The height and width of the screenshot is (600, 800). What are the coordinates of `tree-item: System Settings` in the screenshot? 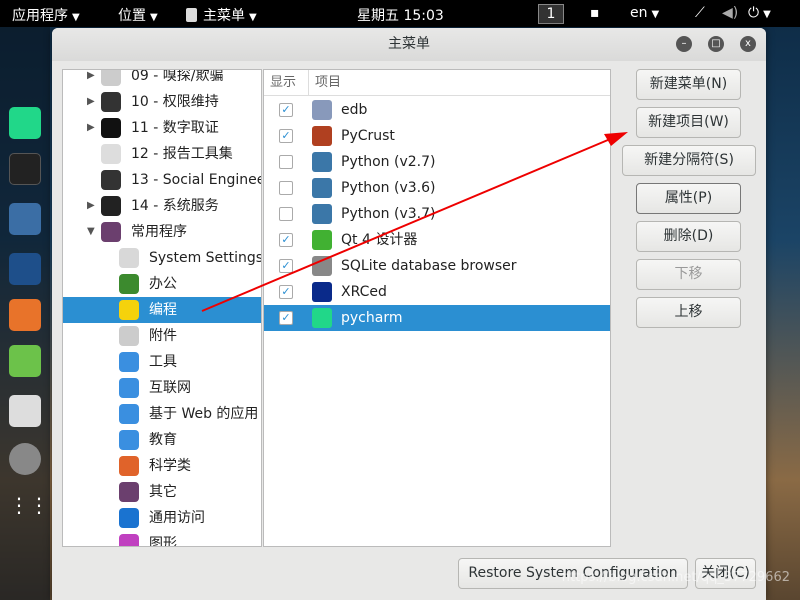 It's located at (162, 258).